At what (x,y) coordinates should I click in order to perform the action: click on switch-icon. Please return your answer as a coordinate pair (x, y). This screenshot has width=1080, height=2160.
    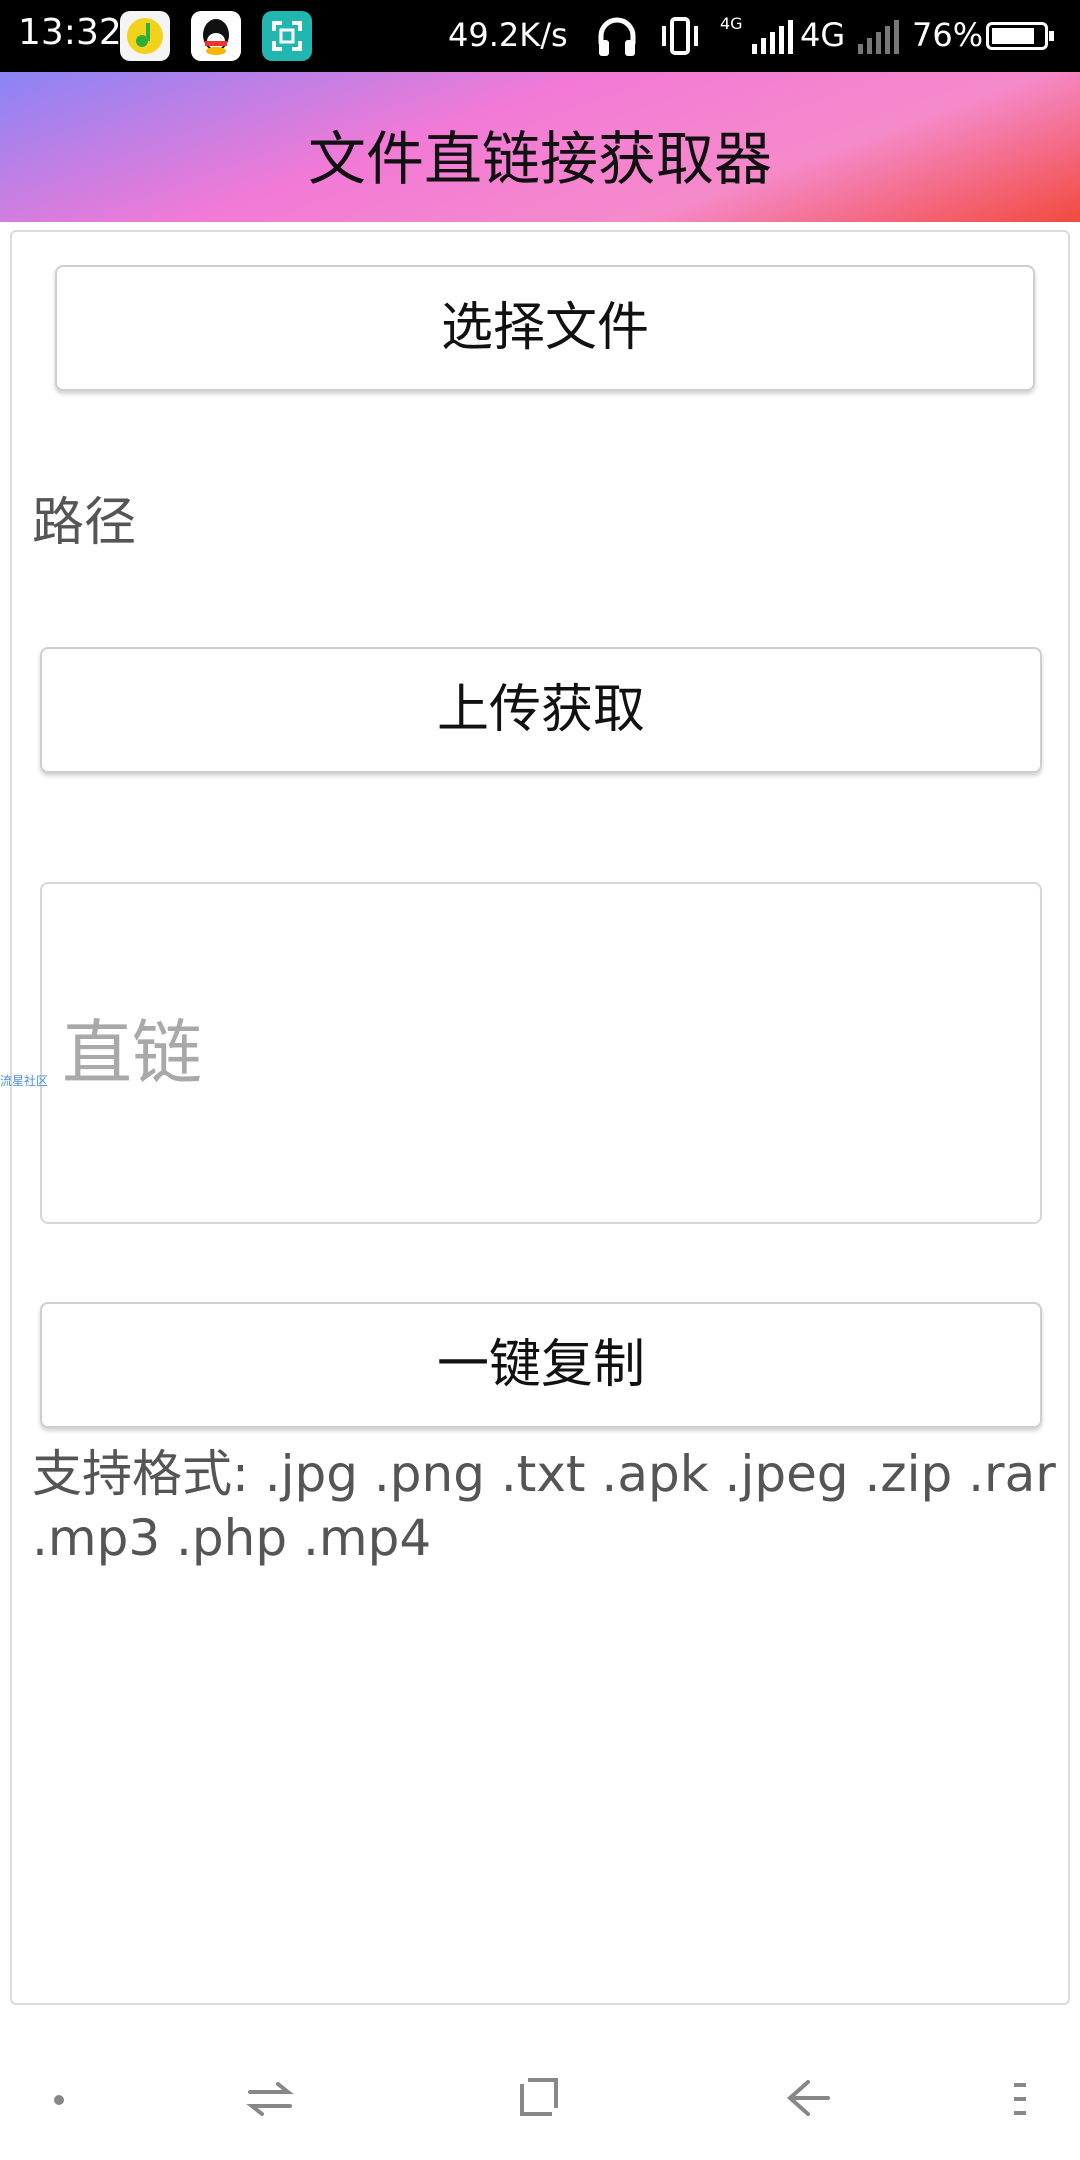
    Looking at the image, I should click on (270, 2101).